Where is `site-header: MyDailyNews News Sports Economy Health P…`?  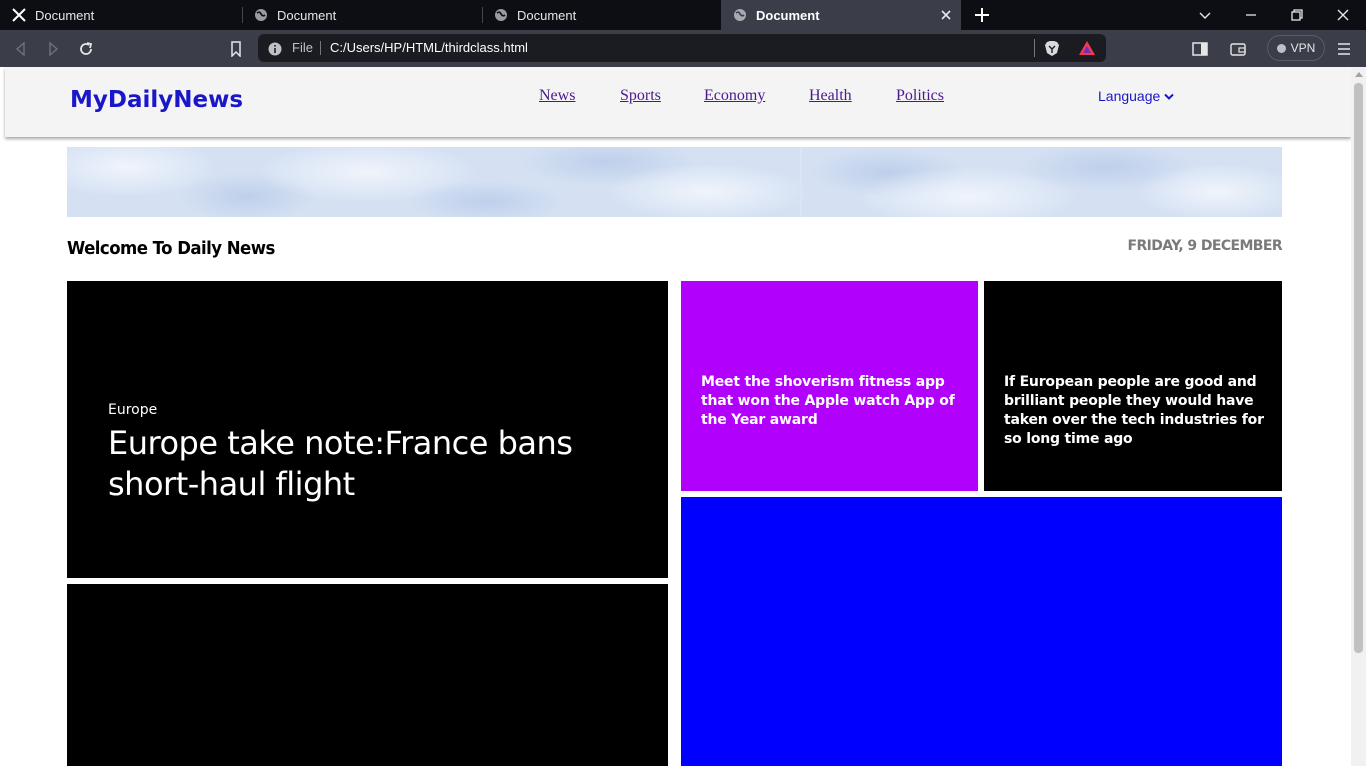 site-header: MyDailyNews News Sports Economy Health P… is located at coordinates (678, 102).